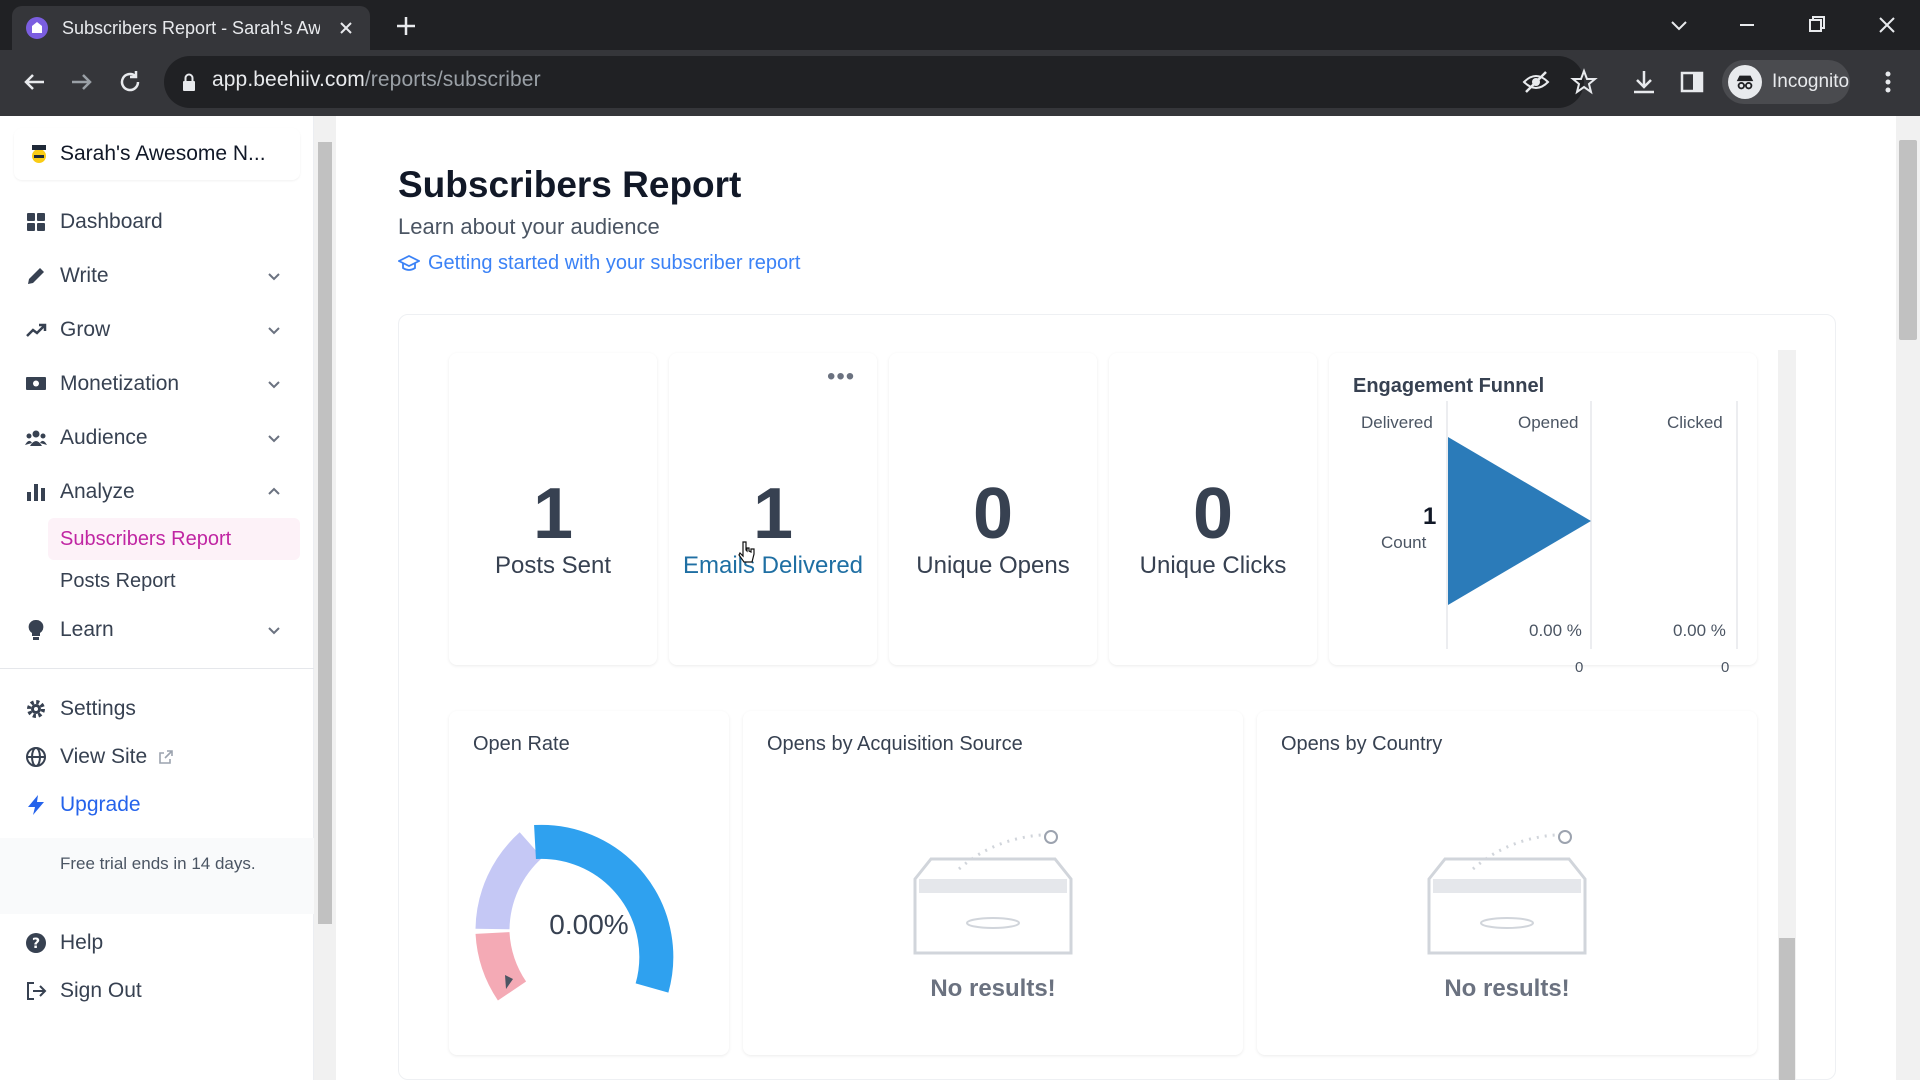 The height and width of the screenshot is (1080, 1920). What do you see at coordinates (1699, 630) in the screenshot?
I see `funnel-clicked-pct: 0.00 %` at bounding box center [1699, 630].